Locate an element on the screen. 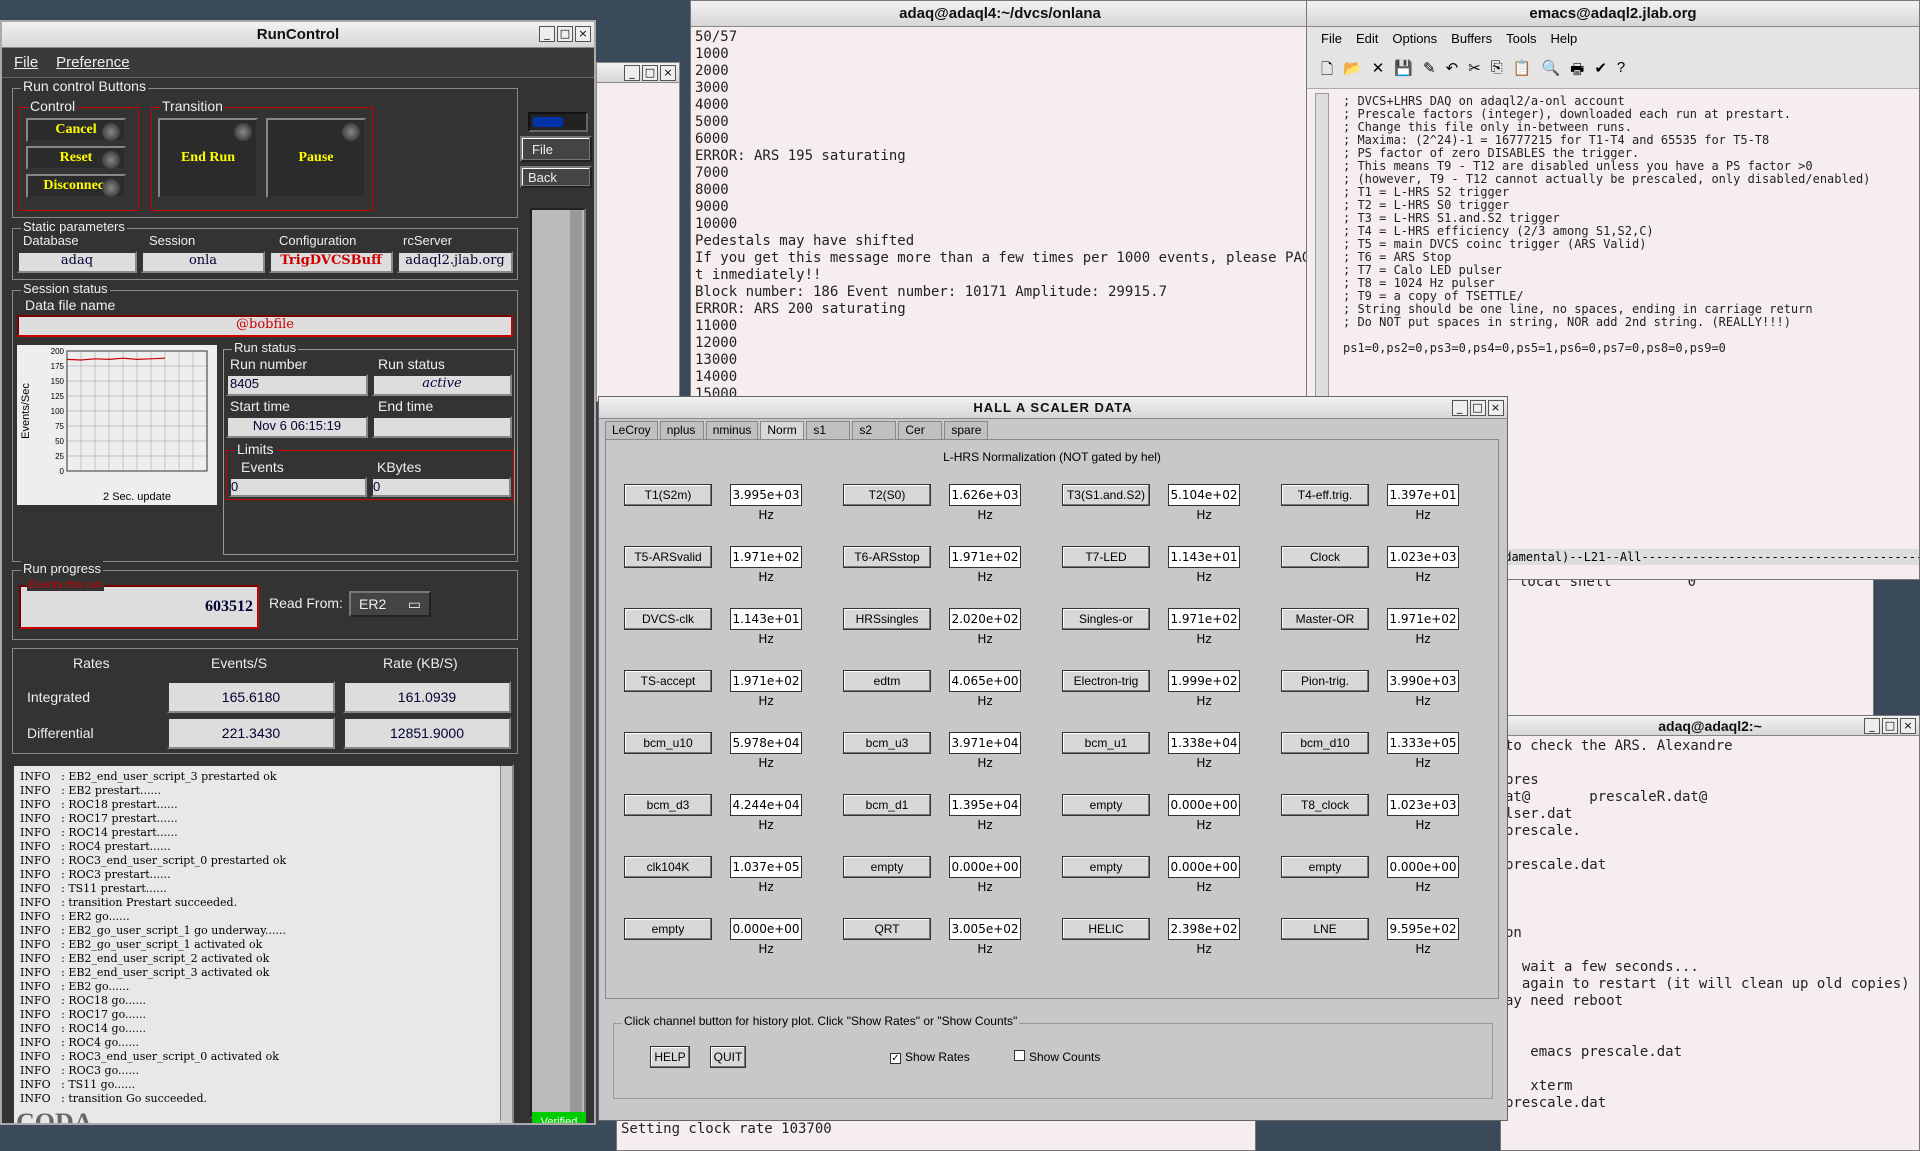  tab-s1: s1 is located at coordinates (828, 430).